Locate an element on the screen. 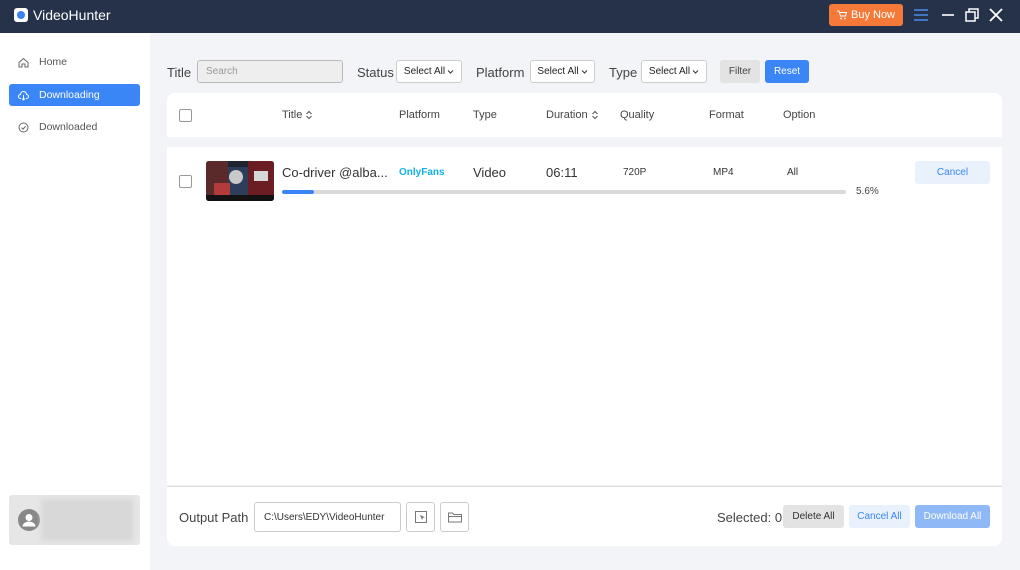  reset-button: Reset is located at coordinates (787, 71).